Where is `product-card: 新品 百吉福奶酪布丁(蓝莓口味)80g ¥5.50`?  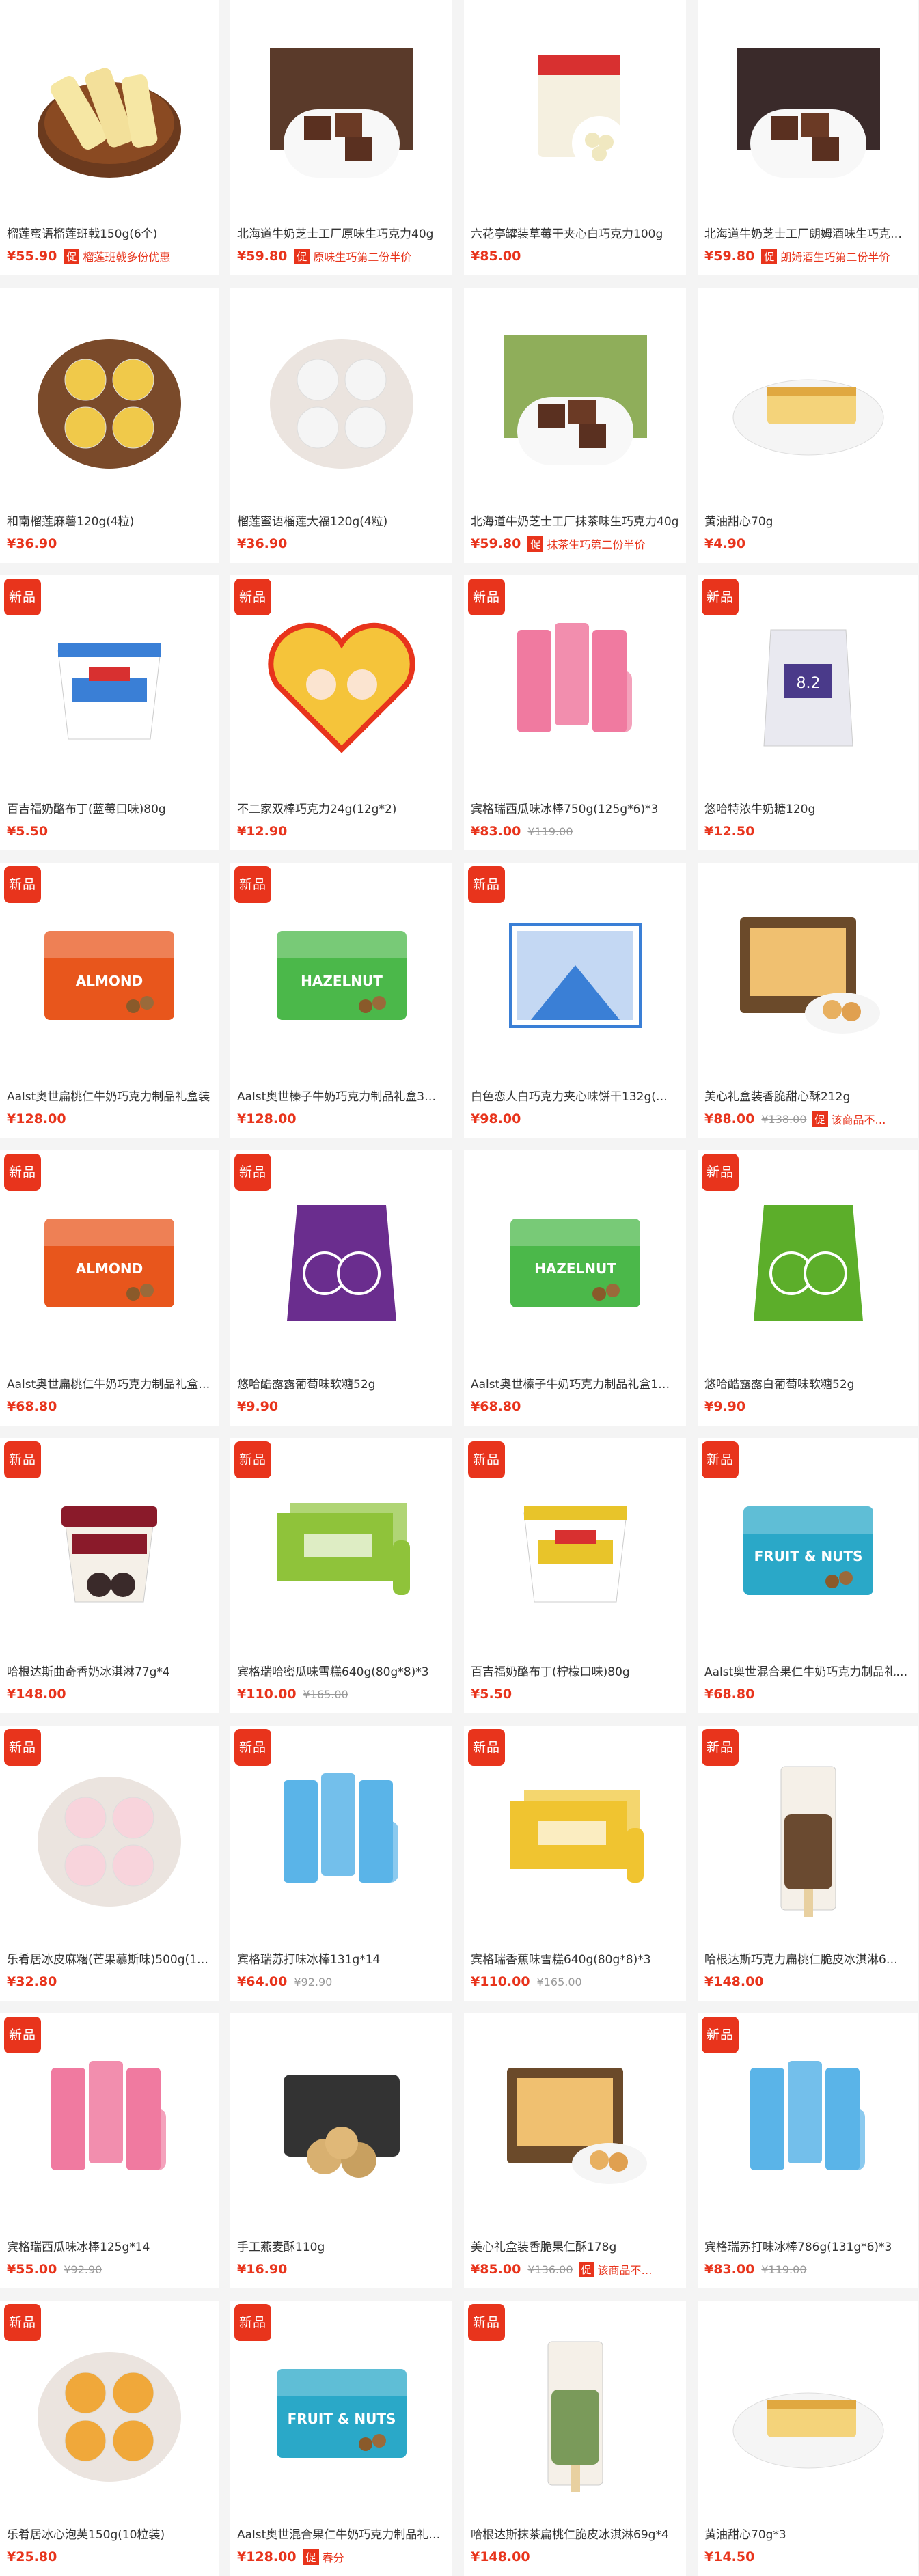 product-card: 新品 百吉福奶酪布丁(蓝莓口味)80g ¥5.50 is located at coordinates (109, 713).